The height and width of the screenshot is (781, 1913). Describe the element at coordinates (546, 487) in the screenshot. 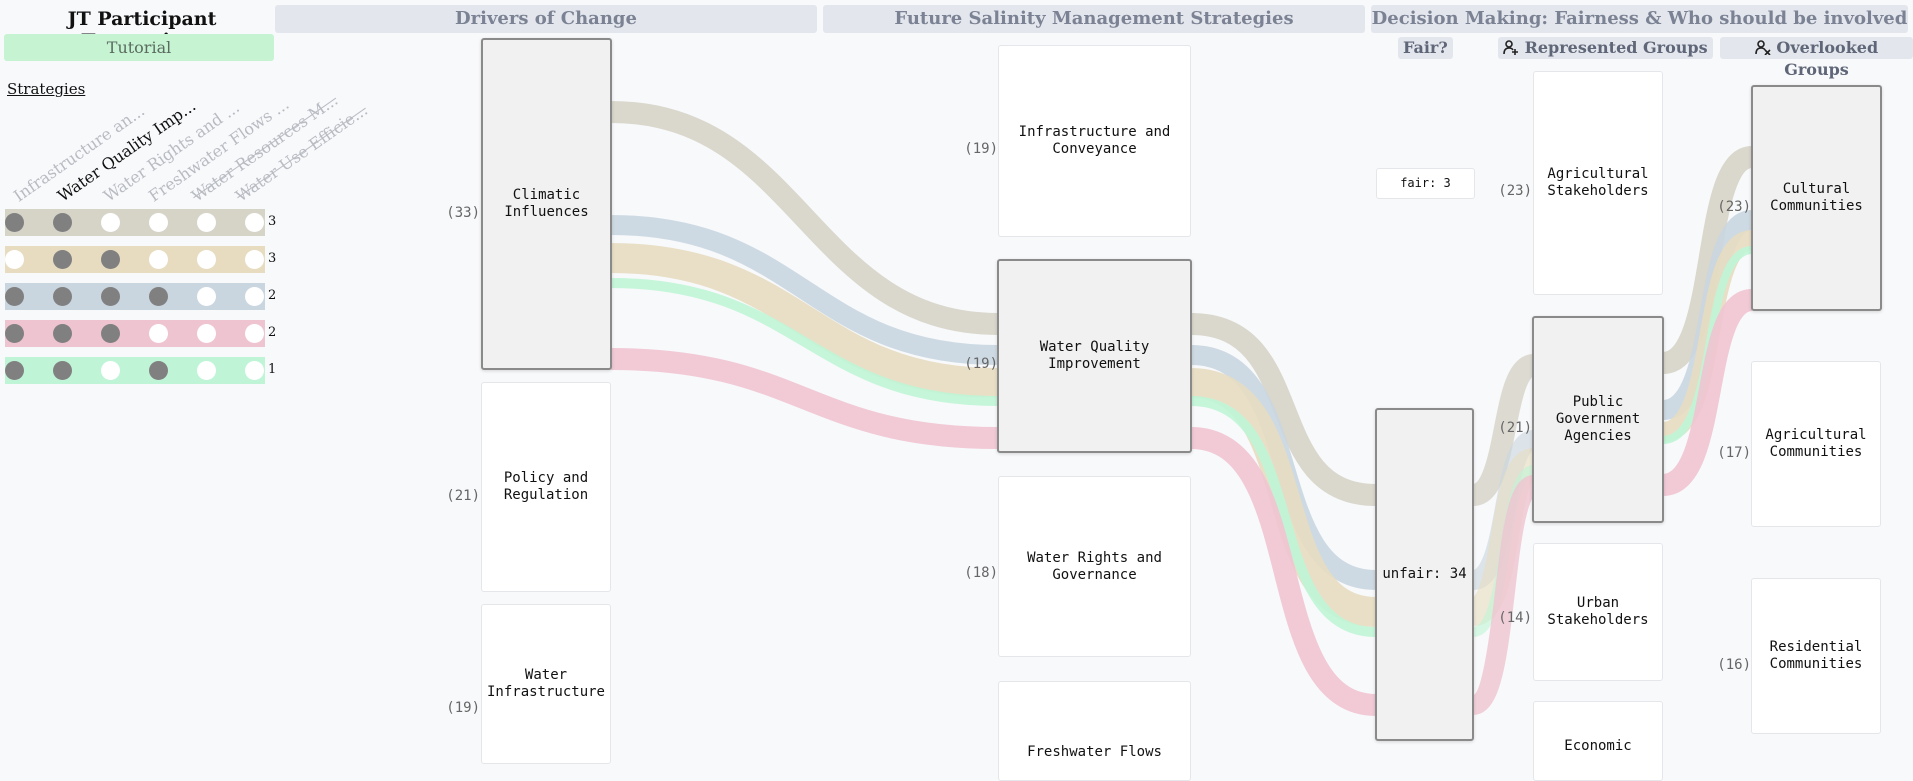

I see `driver-node-policy: Policy and Regulation` at that location.